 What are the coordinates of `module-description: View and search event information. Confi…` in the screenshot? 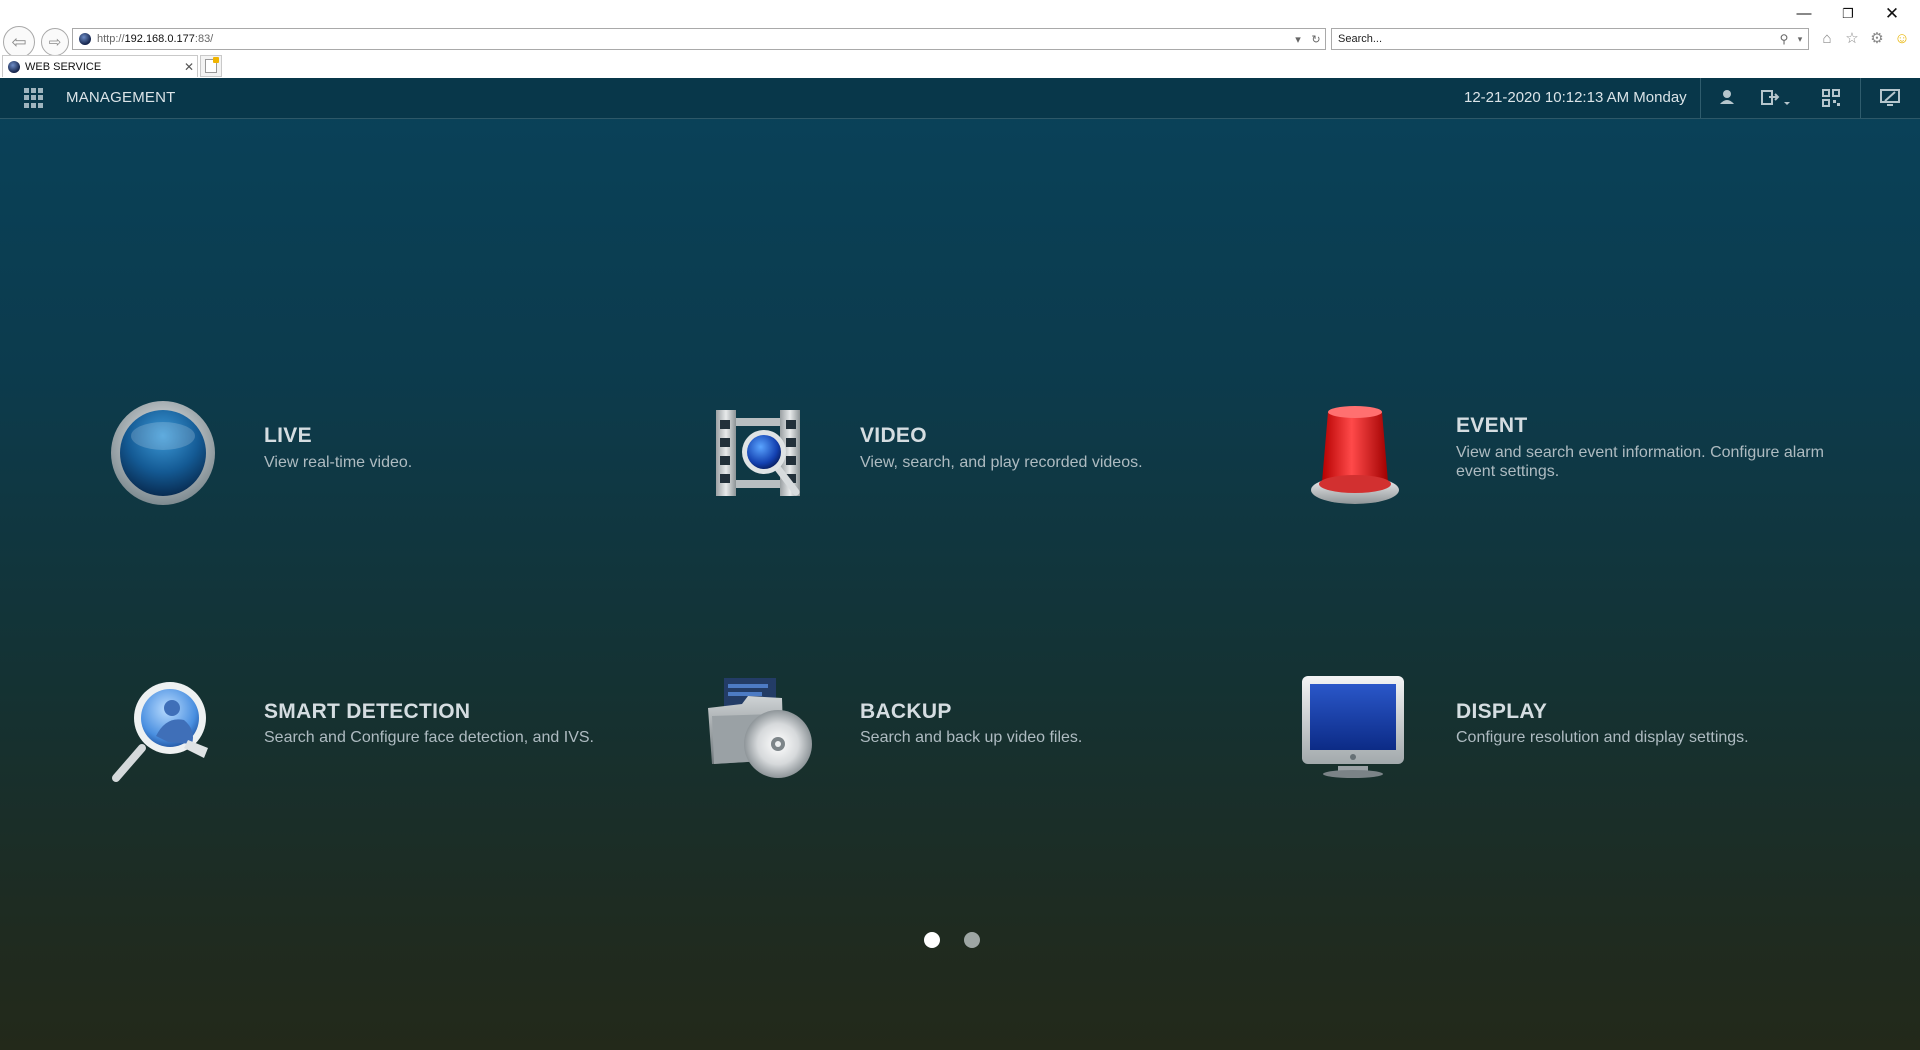 It's located at (1640, 462).